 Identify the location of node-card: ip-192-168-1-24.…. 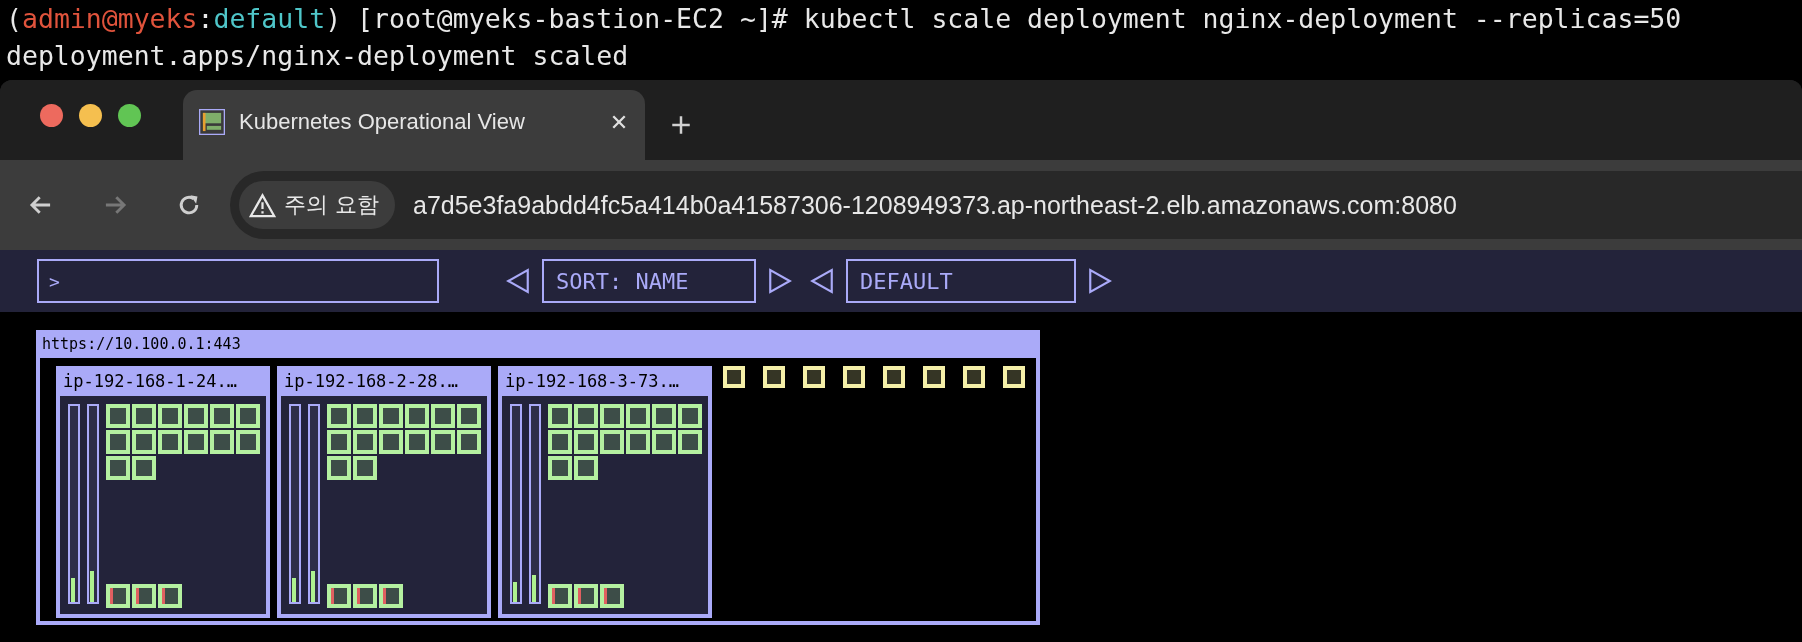
(163, 492).